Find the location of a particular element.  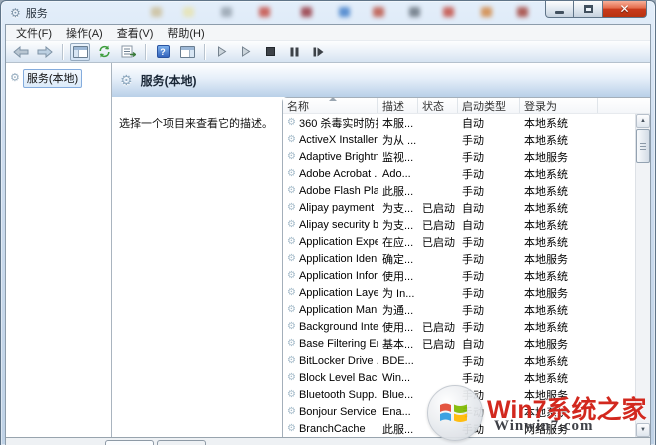

table-row: ⚙Adobe Flash Pla... 此服... 手动 本地系统 is located at coordinates (459, 190).